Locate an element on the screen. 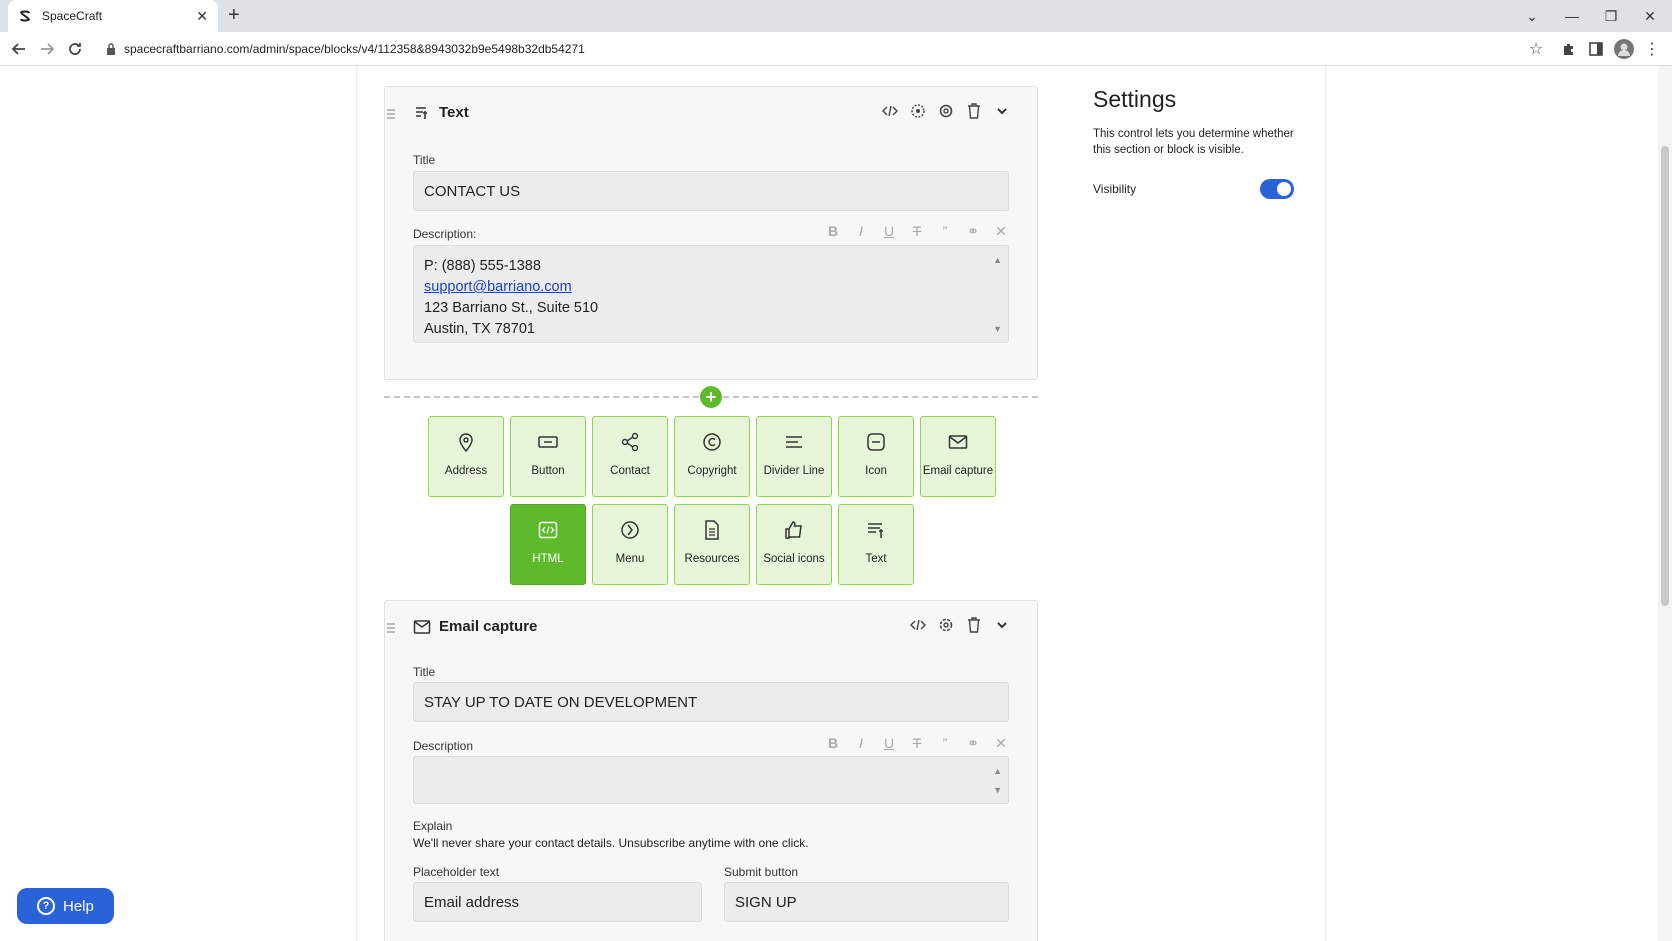  html-code-icon is located at coordinates (548, 530).